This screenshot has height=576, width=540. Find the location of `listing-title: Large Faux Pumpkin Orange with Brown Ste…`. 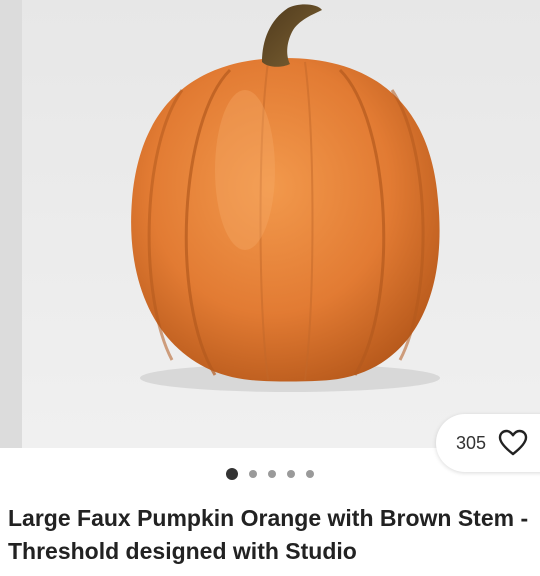

listing-title: Large Faux Pumpkin Orange with Brown Ste… is located at coordinates (268, 534).